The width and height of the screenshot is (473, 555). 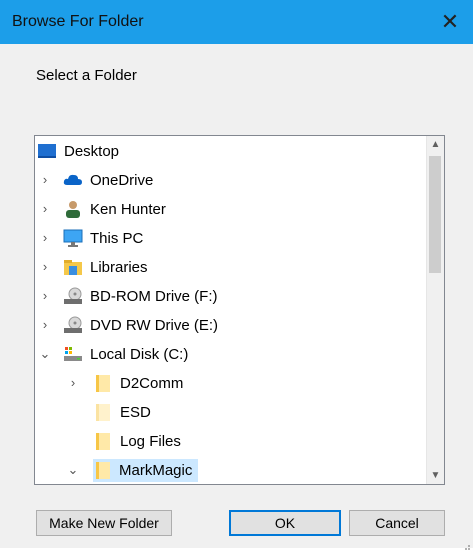 I want to click on tree-item-label: Ken Hunter, so click(x=128, y=209).